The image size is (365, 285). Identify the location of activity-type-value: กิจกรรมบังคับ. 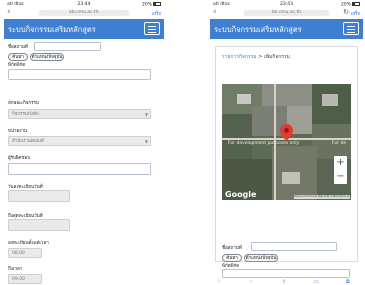
(25, 114).